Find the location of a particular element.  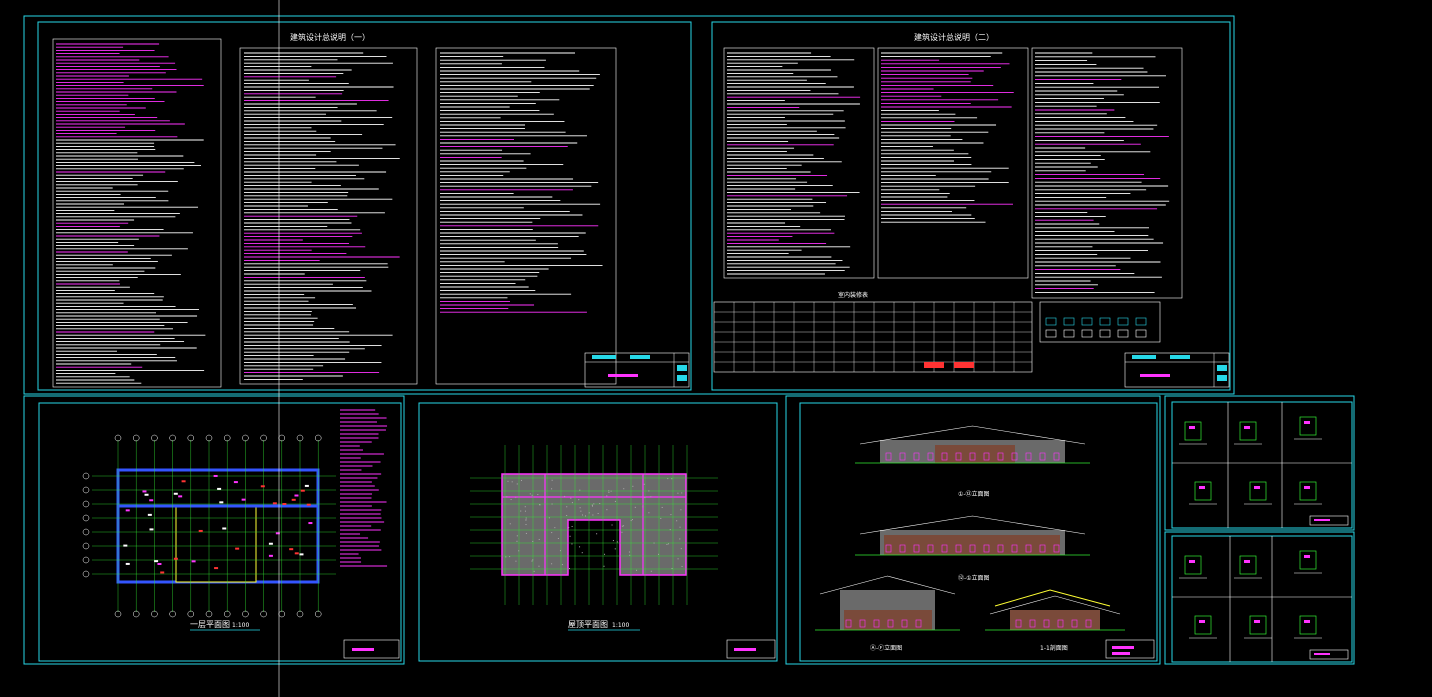

elevation-1-title: ①-⑫立面图 is located at coordinates (974, 494).